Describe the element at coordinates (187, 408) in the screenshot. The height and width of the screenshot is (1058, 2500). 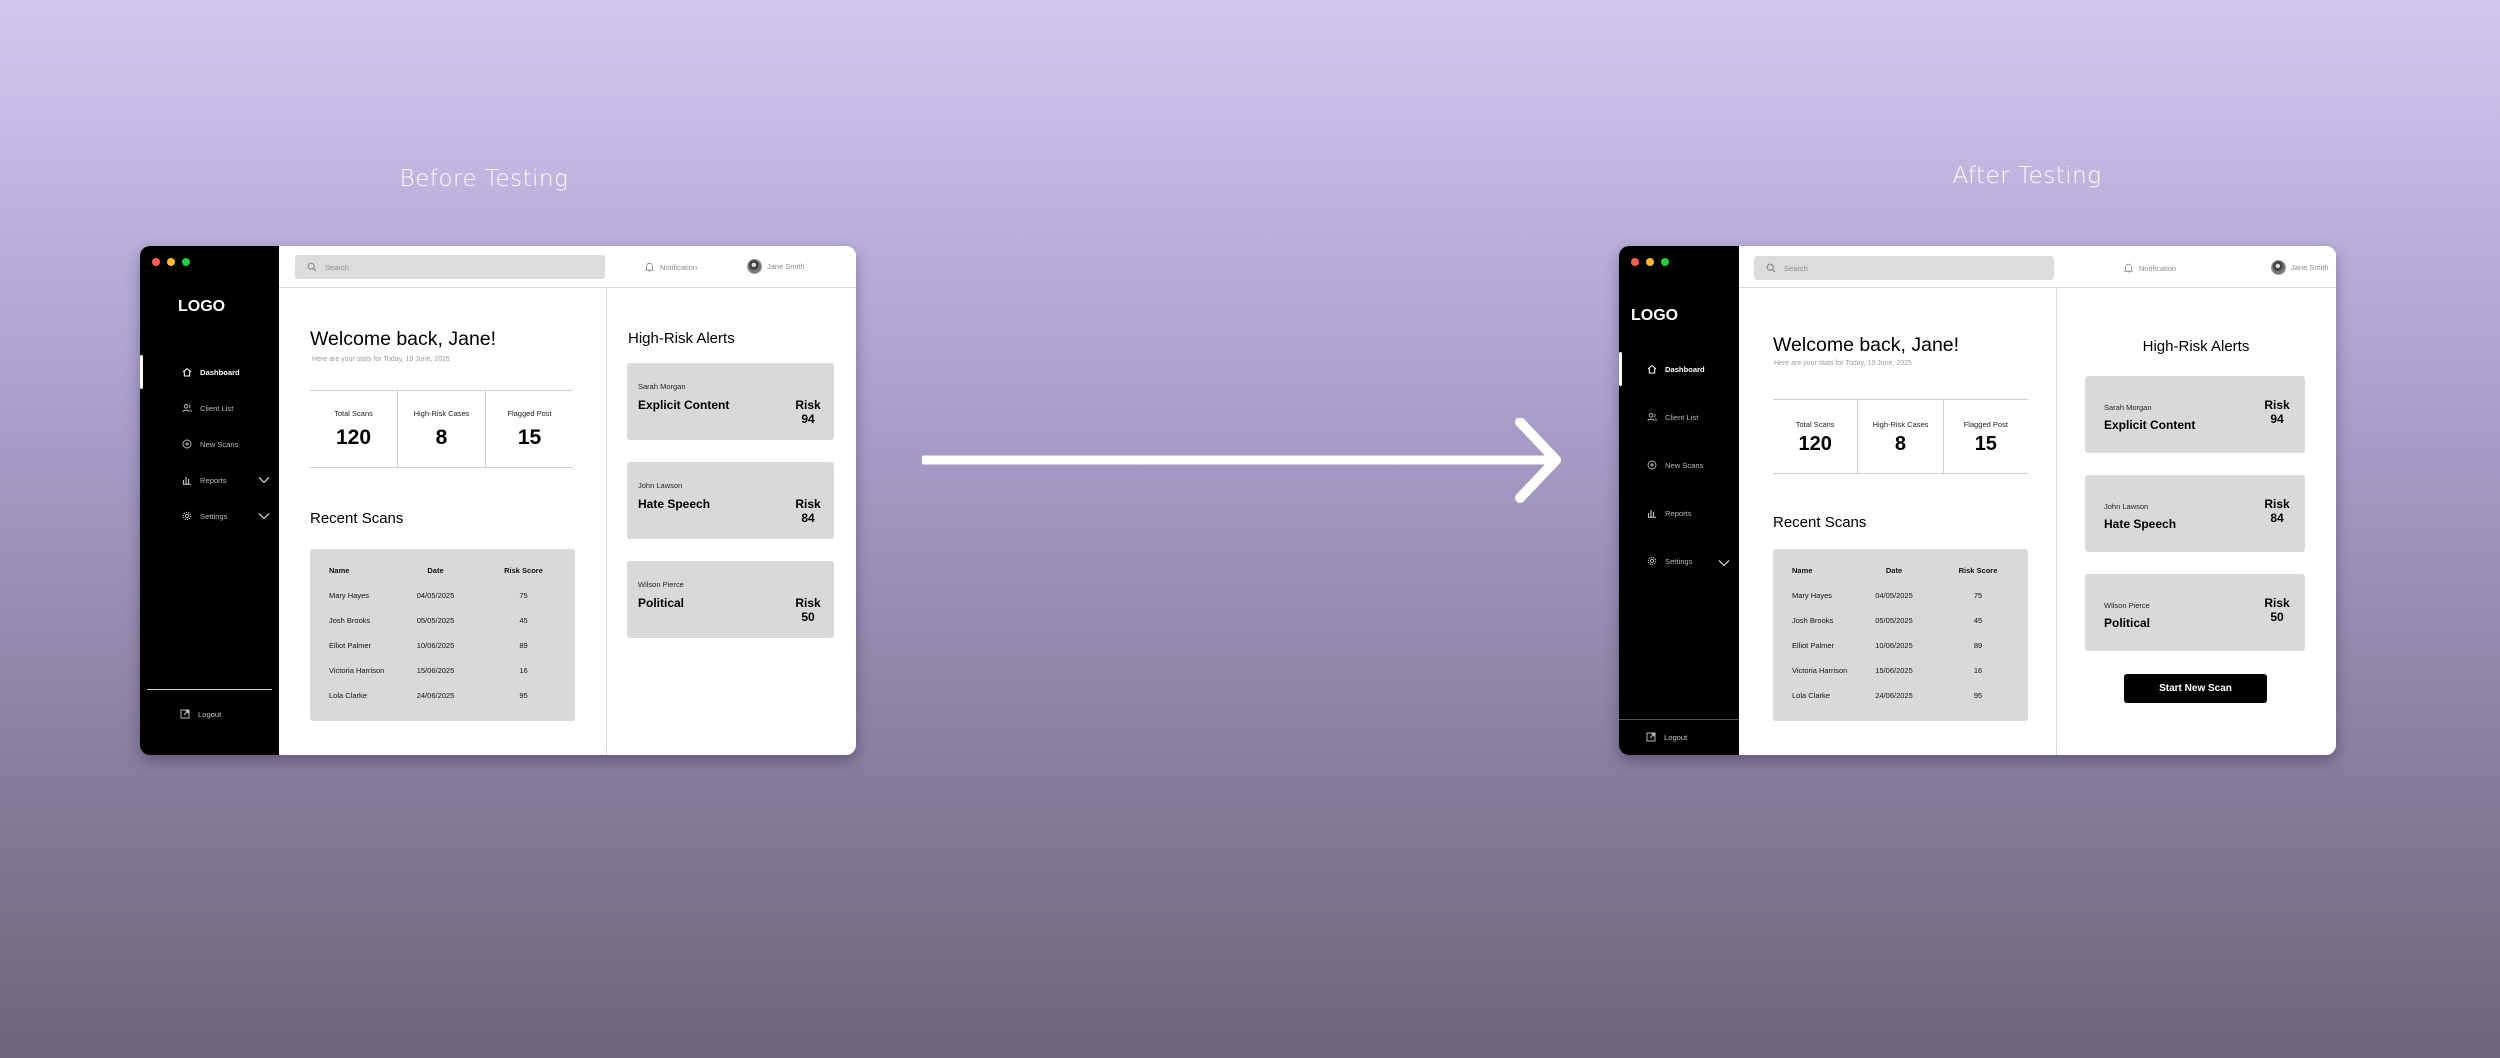
I see `users-icon` at that location.